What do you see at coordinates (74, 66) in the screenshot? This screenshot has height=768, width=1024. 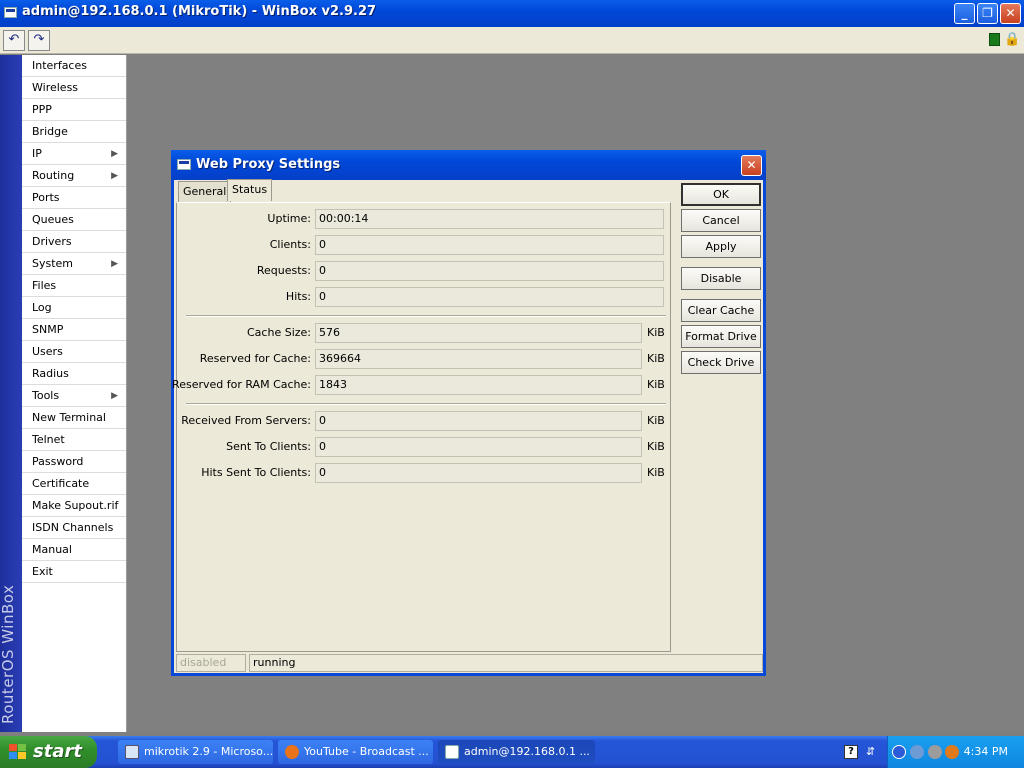 I see `sidebar-item-interfaces: Interfaces` at bounding box center [74, 66].